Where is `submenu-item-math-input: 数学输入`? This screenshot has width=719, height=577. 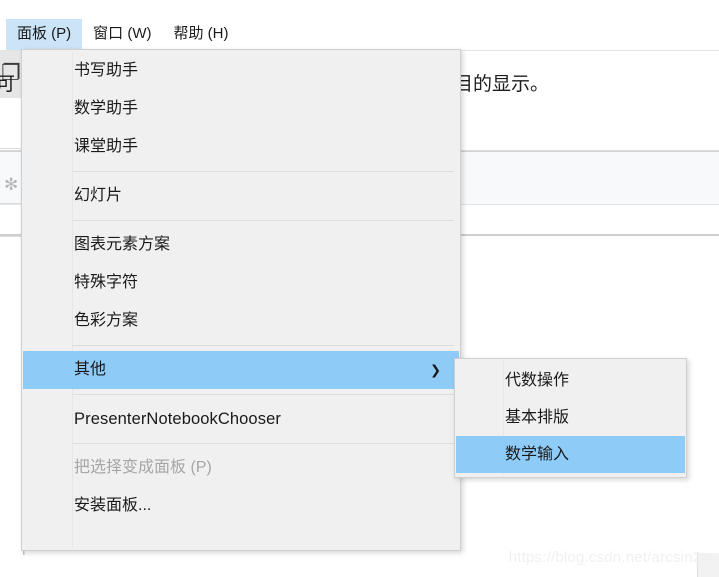 submenu-item-math-input: 数学输入 is located at coordinates (570, 454).